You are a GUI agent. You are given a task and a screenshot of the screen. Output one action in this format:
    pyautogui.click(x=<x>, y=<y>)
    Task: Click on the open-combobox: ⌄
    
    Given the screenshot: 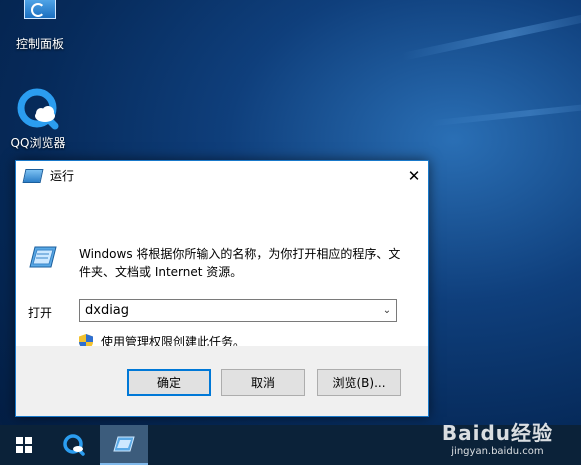 What is the action you would take?
    pyautogui.click(x=238, y=310)
    